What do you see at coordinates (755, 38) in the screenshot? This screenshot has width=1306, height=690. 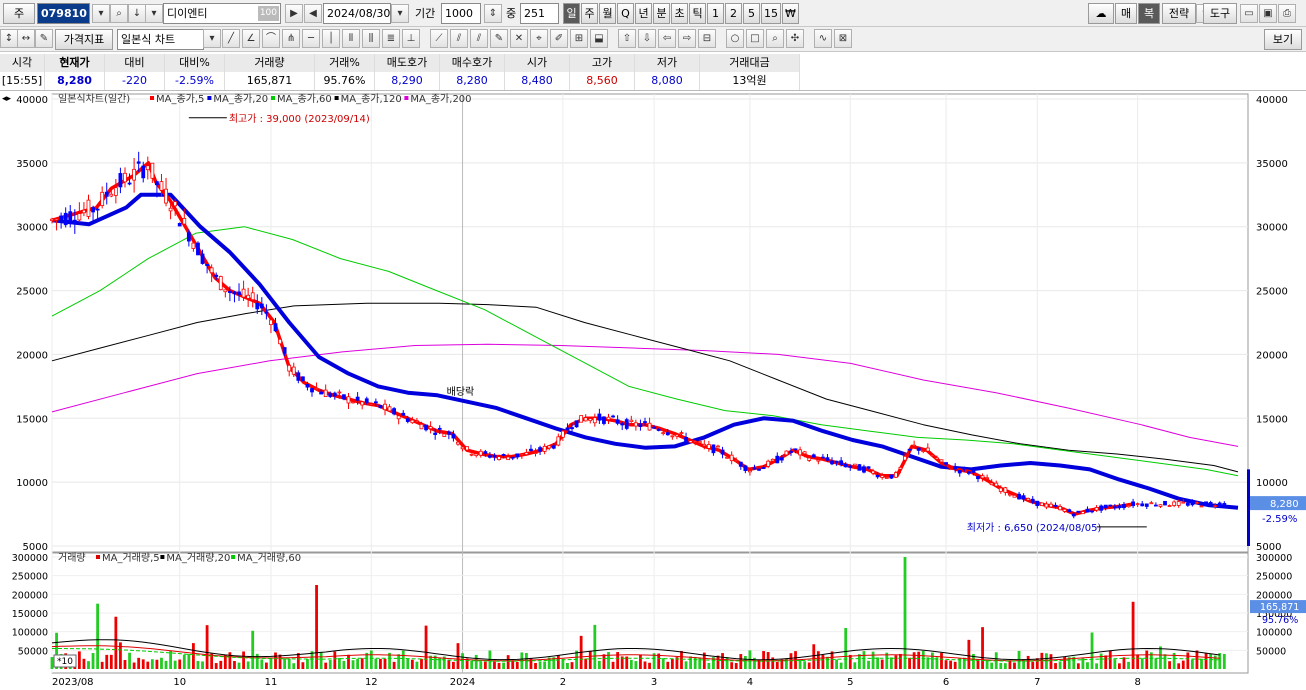 I see `square-icon: □` at bounding box center [755, 38].